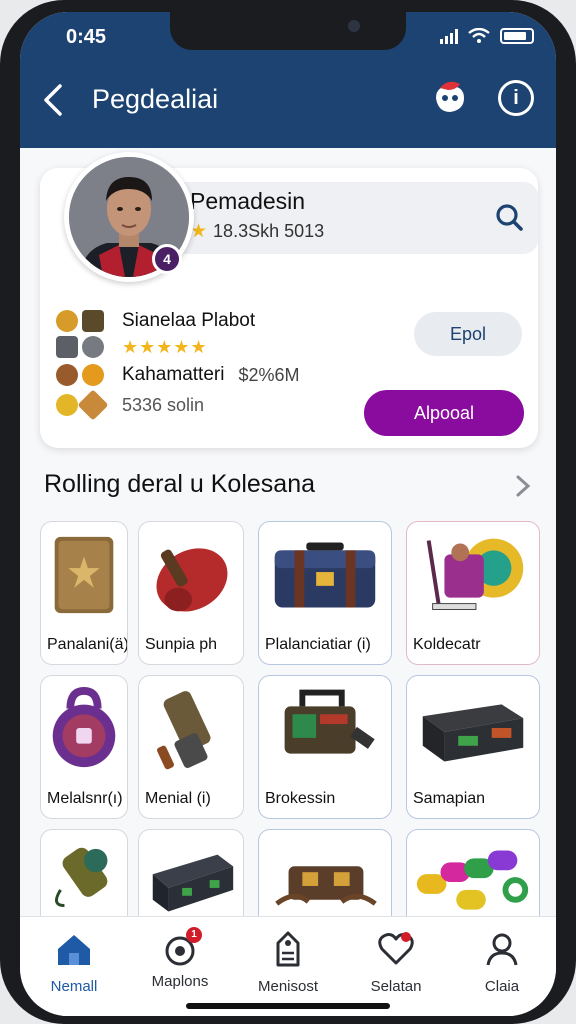 Image resolution: width=576 pixels, height=1024 pixels. Describe the element at coordinates (516, 98) in the screenshot. I see `info-button: i` at that location.